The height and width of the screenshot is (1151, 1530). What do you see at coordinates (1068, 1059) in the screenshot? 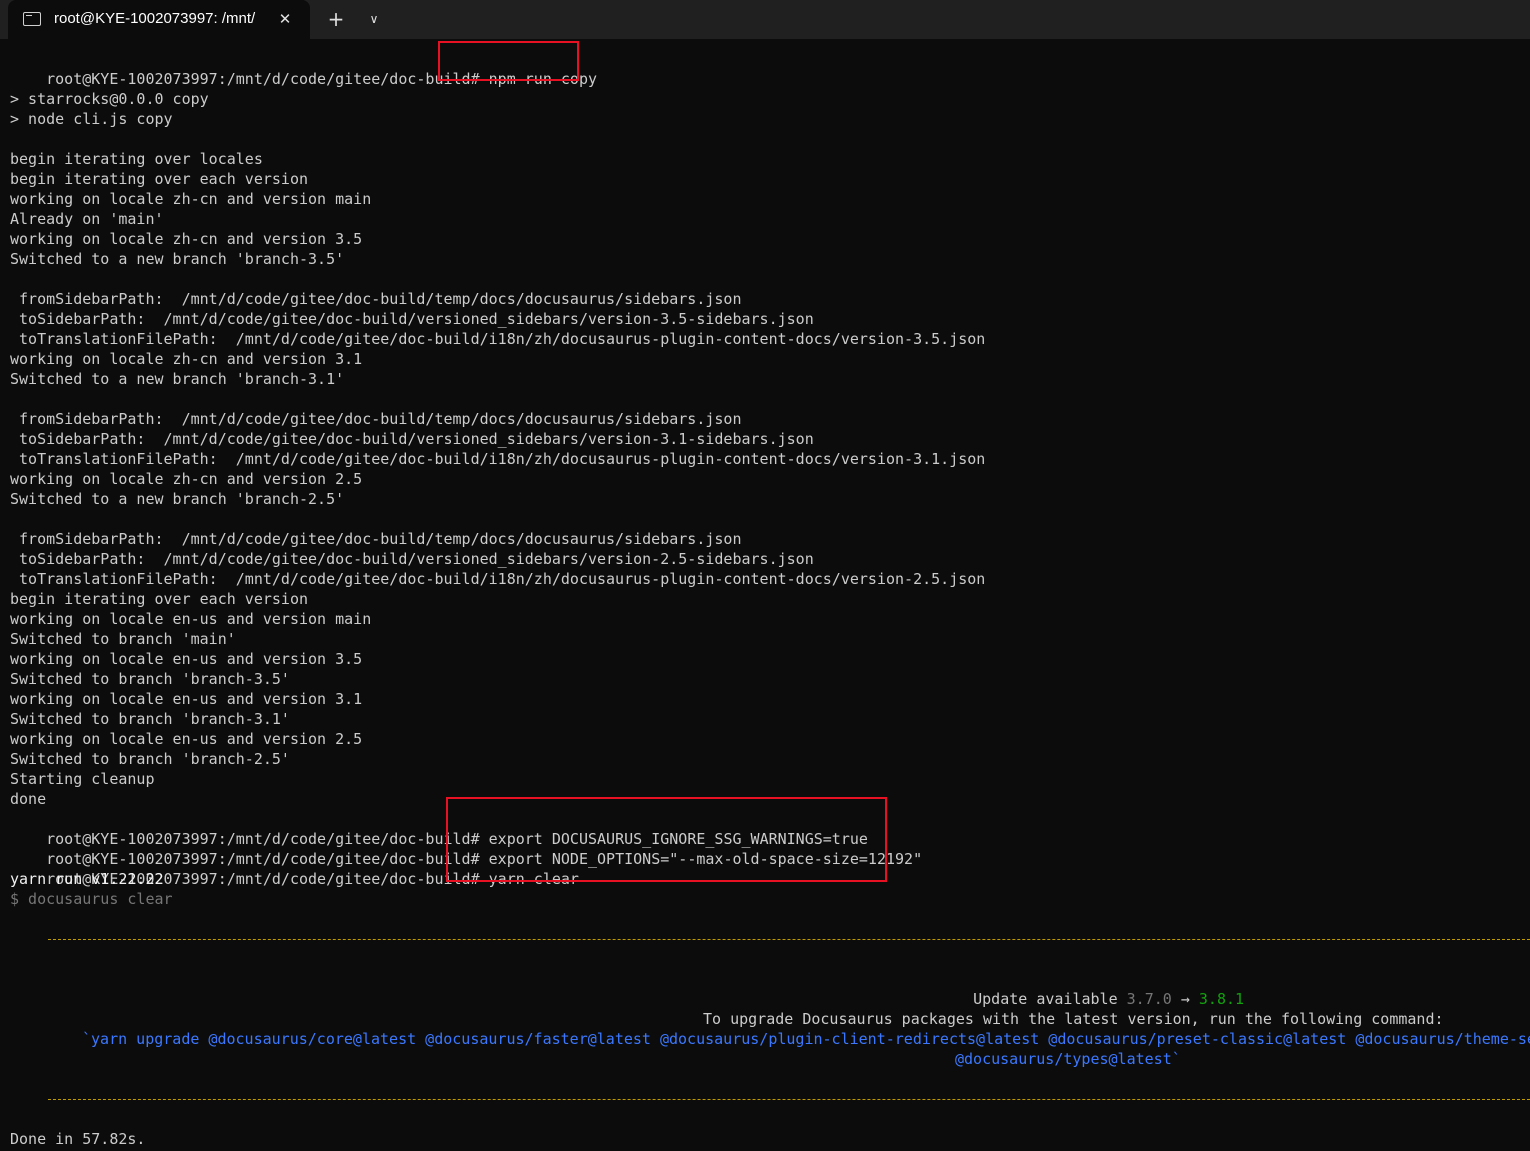
I see `upgrade-command-cont: @docusaurus/types@latest`` at bounding box center [1068, 1059].